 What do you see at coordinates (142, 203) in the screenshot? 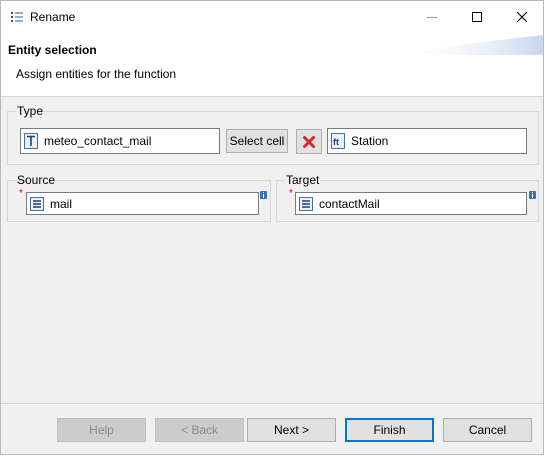
I see `source-field: mail` at bounding box center [142, 203].